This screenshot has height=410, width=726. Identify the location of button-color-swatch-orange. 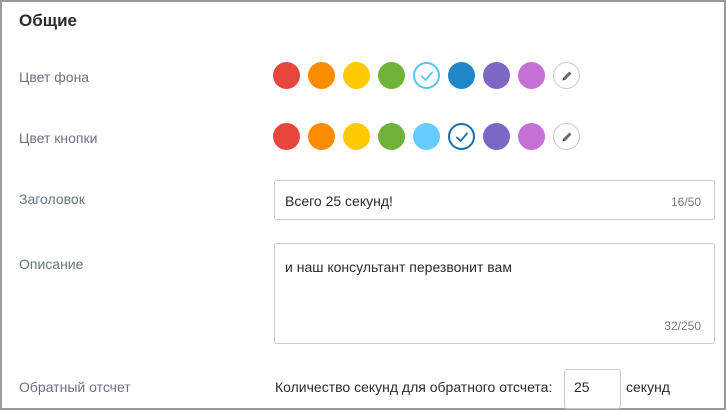
(321, 136).